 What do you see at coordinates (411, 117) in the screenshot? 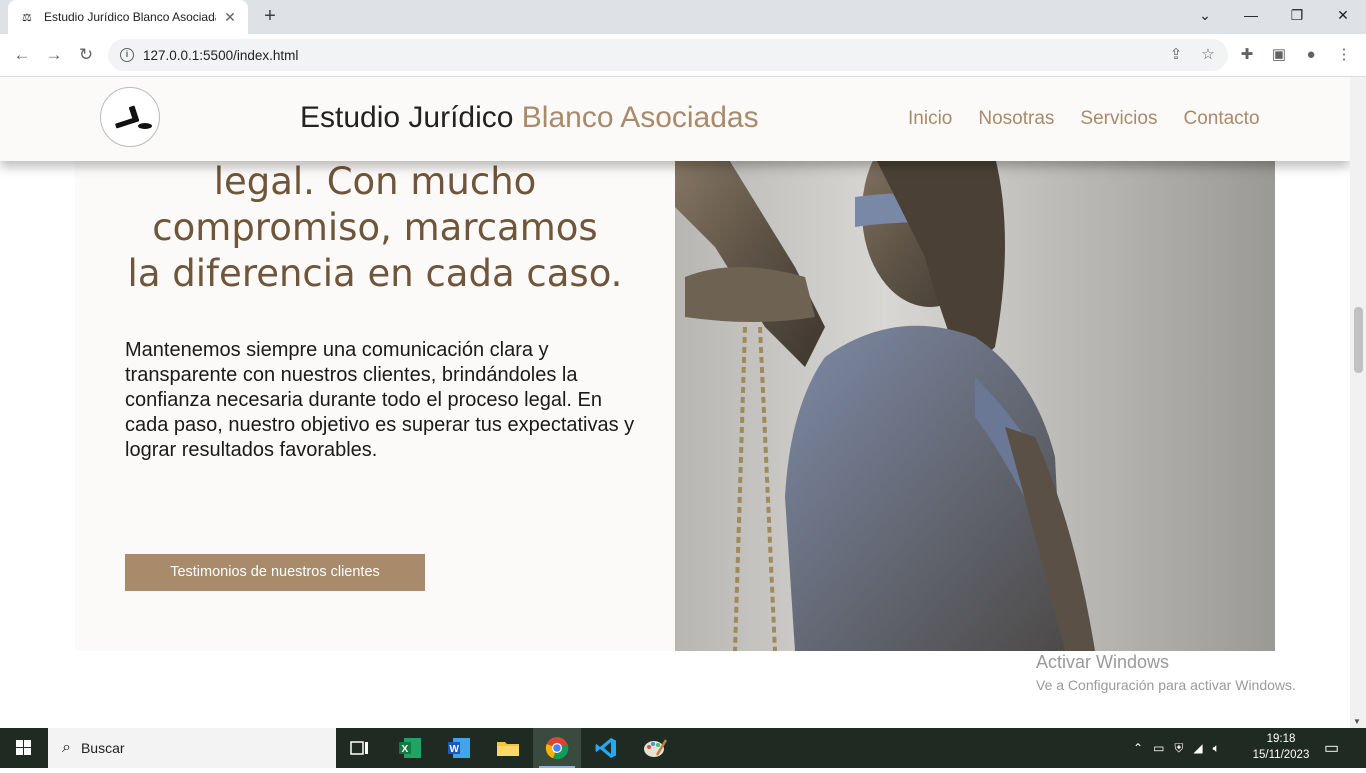
I see `brand-main-text: Estudio Jurídico` at bounding box center [411, 117].